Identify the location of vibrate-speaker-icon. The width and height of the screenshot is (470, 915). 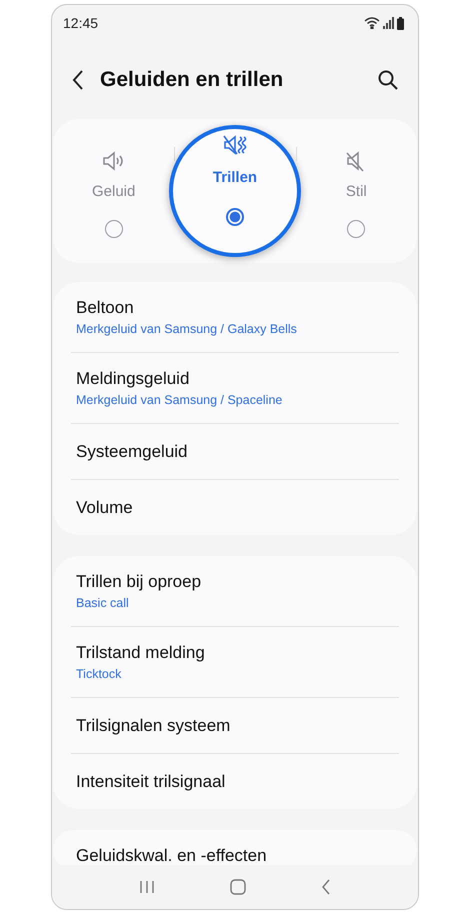
(235, 145).